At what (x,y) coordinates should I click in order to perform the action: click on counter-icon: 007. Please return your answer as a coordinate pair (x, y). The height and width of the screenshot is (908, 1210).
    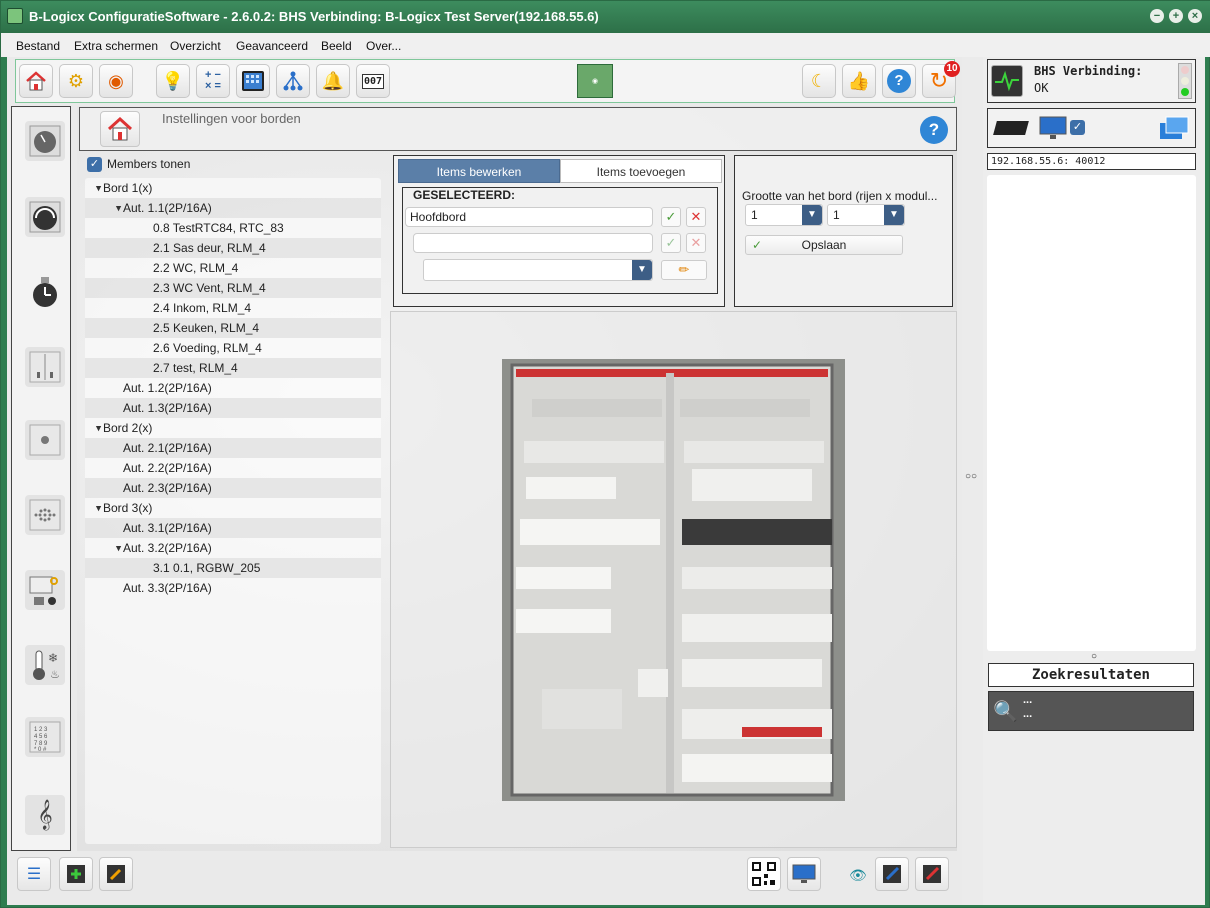
    Looking at the image, I should click on (373, 81).